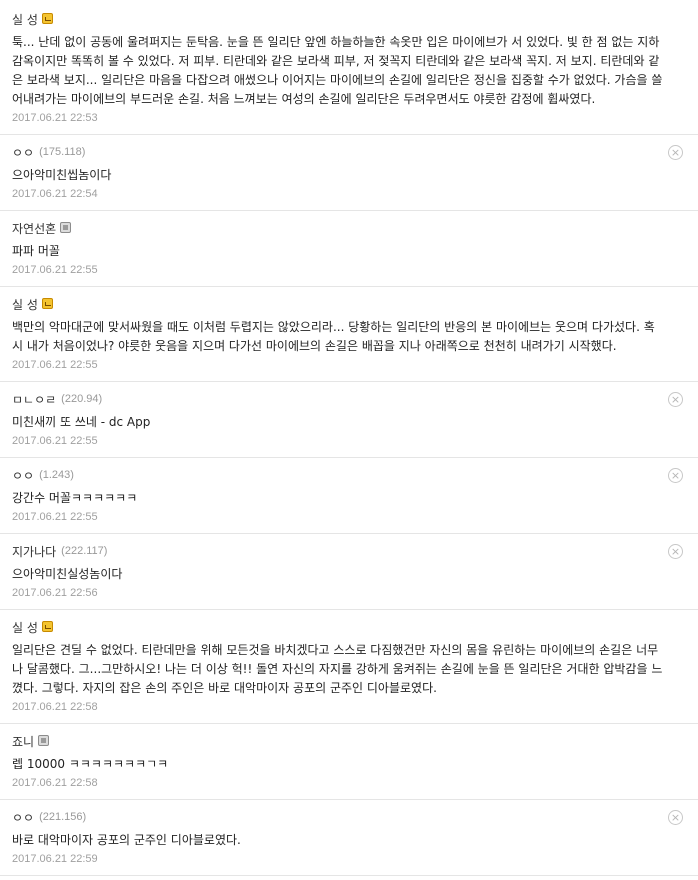  Describe the element at coordinates (55, 118) in the screenshot. I see `comment-date: 2017.06.21 22:53` at that location.